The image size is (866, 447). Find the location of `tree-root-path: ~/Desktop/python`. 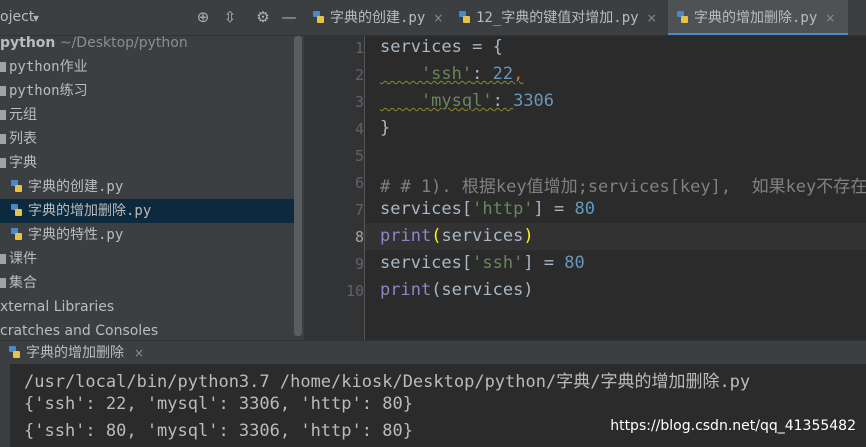

tree-root-path: ~/Desktop/python is located at coordinates (123, 43).